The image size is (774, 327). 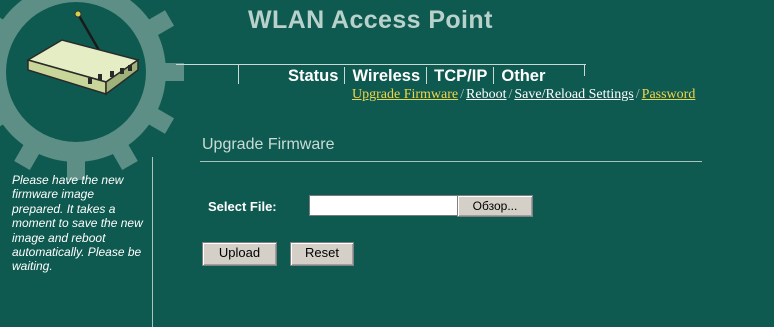 I want to click on tab-status: Status, so click(x=313, y=76).